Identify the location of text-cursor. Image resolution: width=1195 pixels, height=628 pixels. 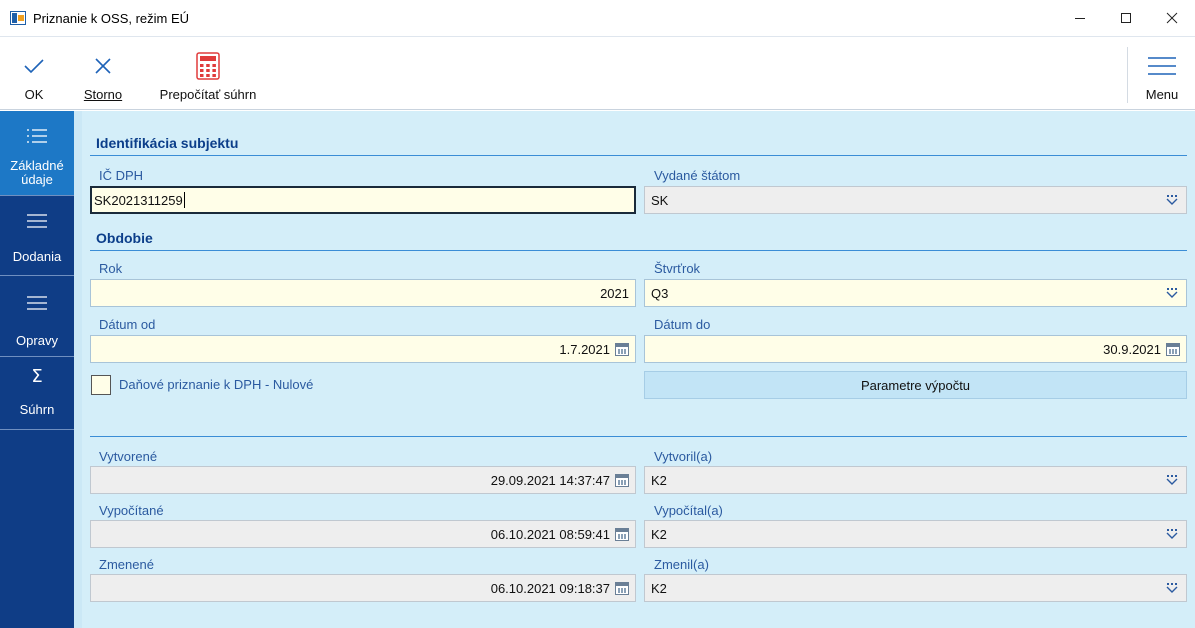
(184, 200).